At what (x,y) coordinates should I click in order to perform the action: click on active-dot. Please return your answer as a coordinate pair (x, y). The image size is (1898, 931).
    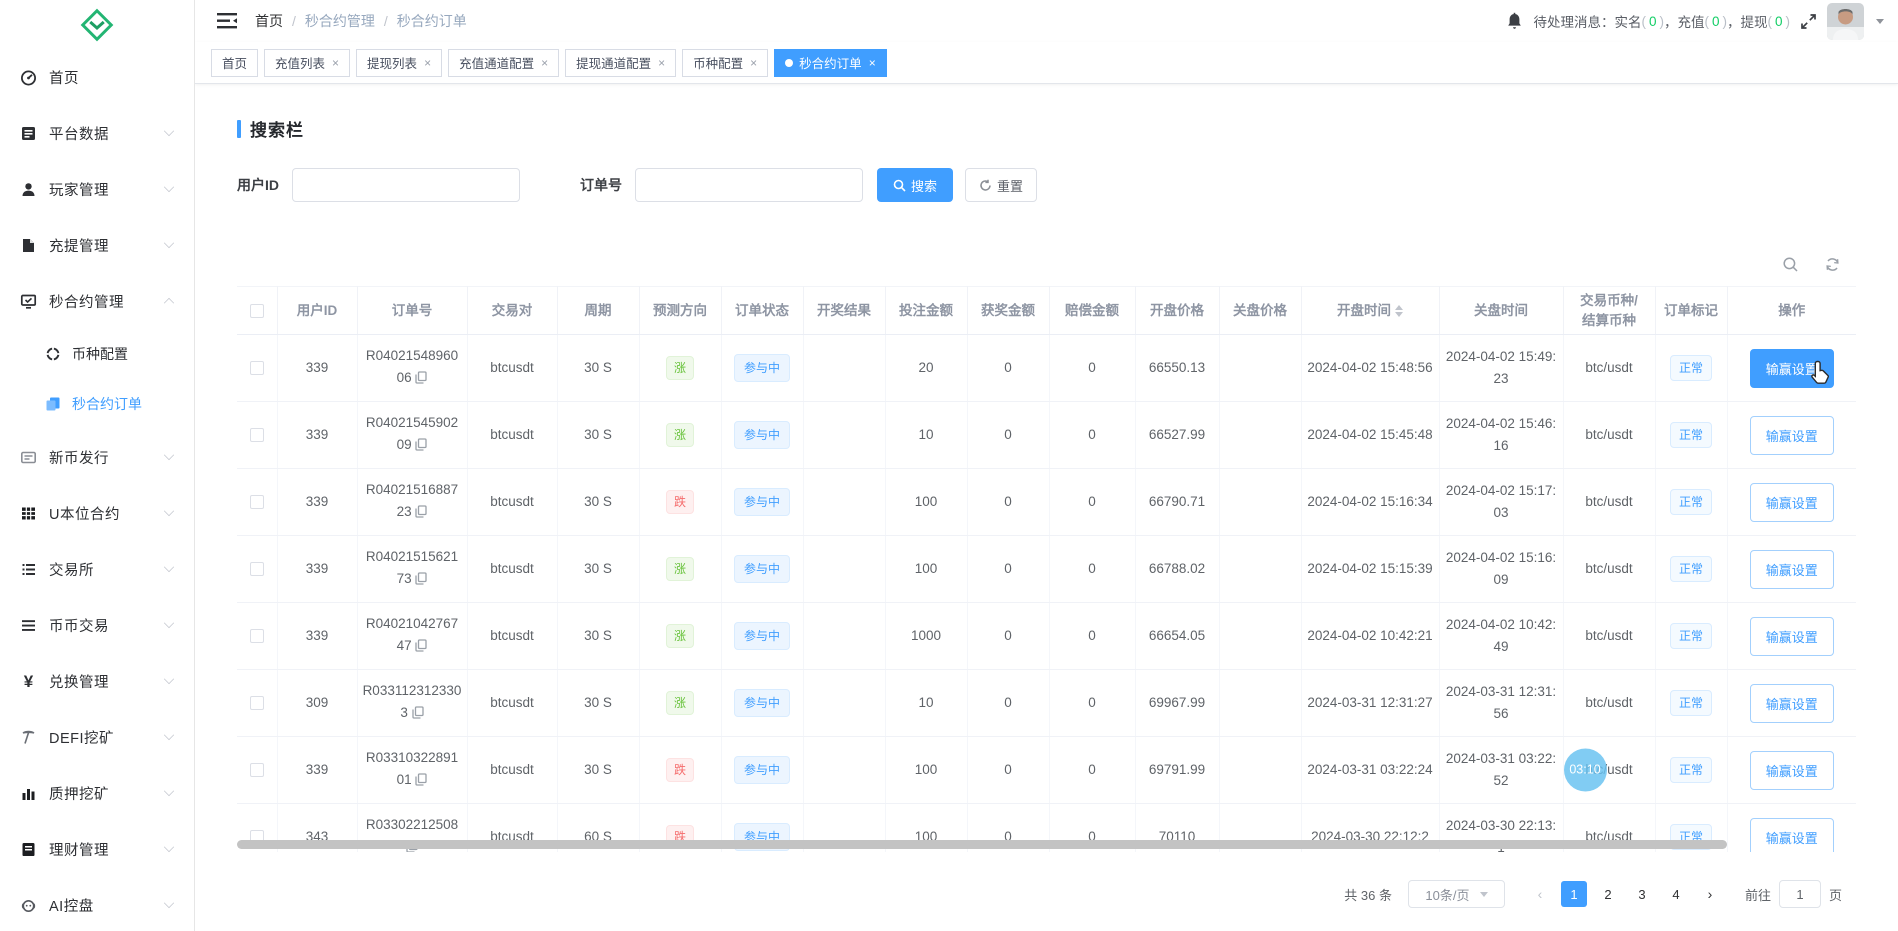
    Looking at the image, I should click on (789, 62).